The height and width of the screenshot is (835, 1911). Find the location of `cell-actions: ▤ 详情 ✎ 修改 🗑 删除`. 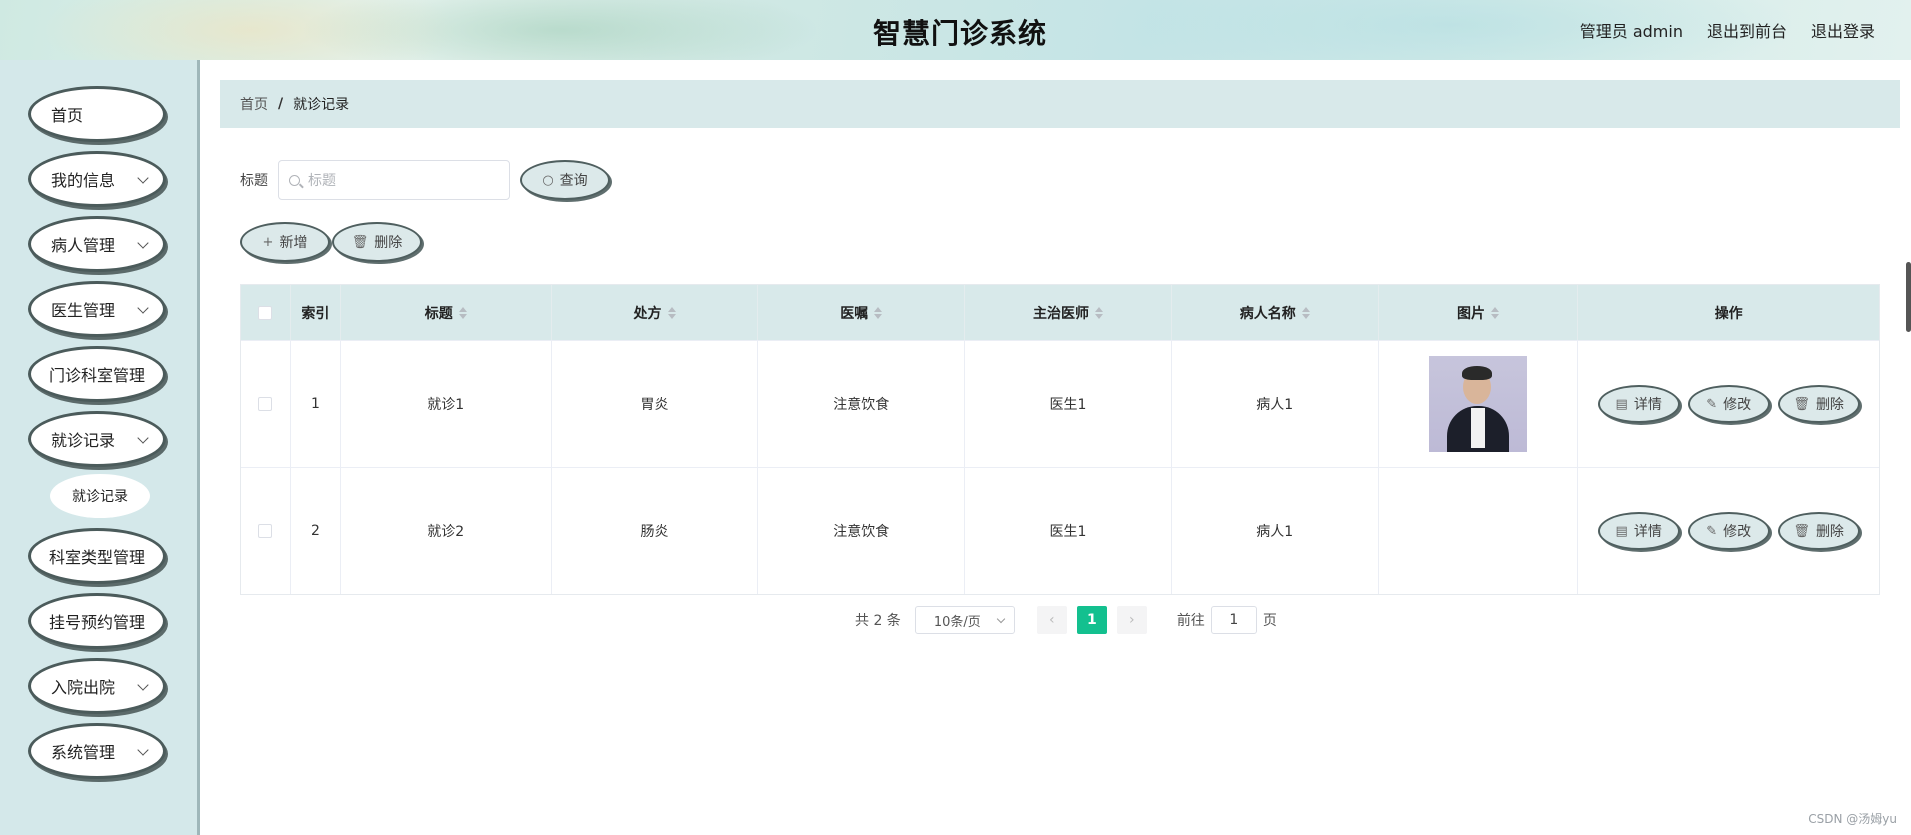

cell-actions: ▤ 详情 ✎ 修改 🗑 删除 is located at coordinates (1728, 531).